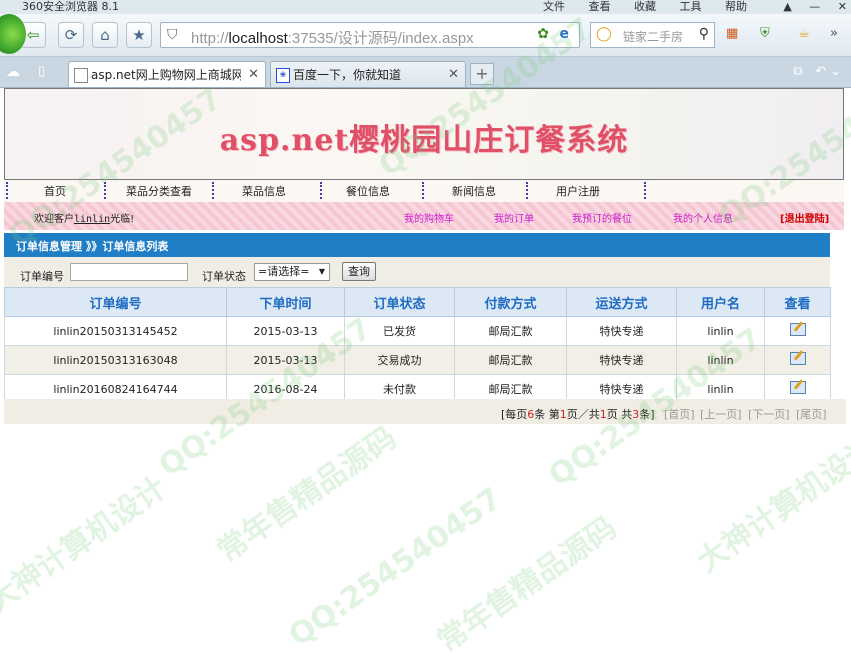 The width and height of the screenshot is (851, 660). Describe the element at coordinates (834, 33) in the screenshot. I see `more-icon: »` at that location.